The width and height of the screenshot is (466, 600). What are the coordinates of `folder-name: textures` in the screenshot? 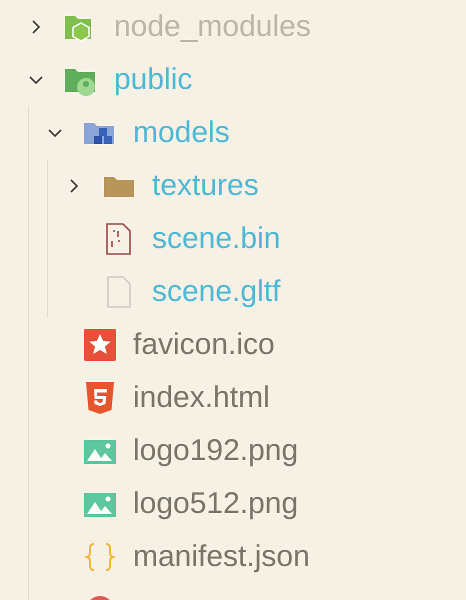 It's located at (205, 185).